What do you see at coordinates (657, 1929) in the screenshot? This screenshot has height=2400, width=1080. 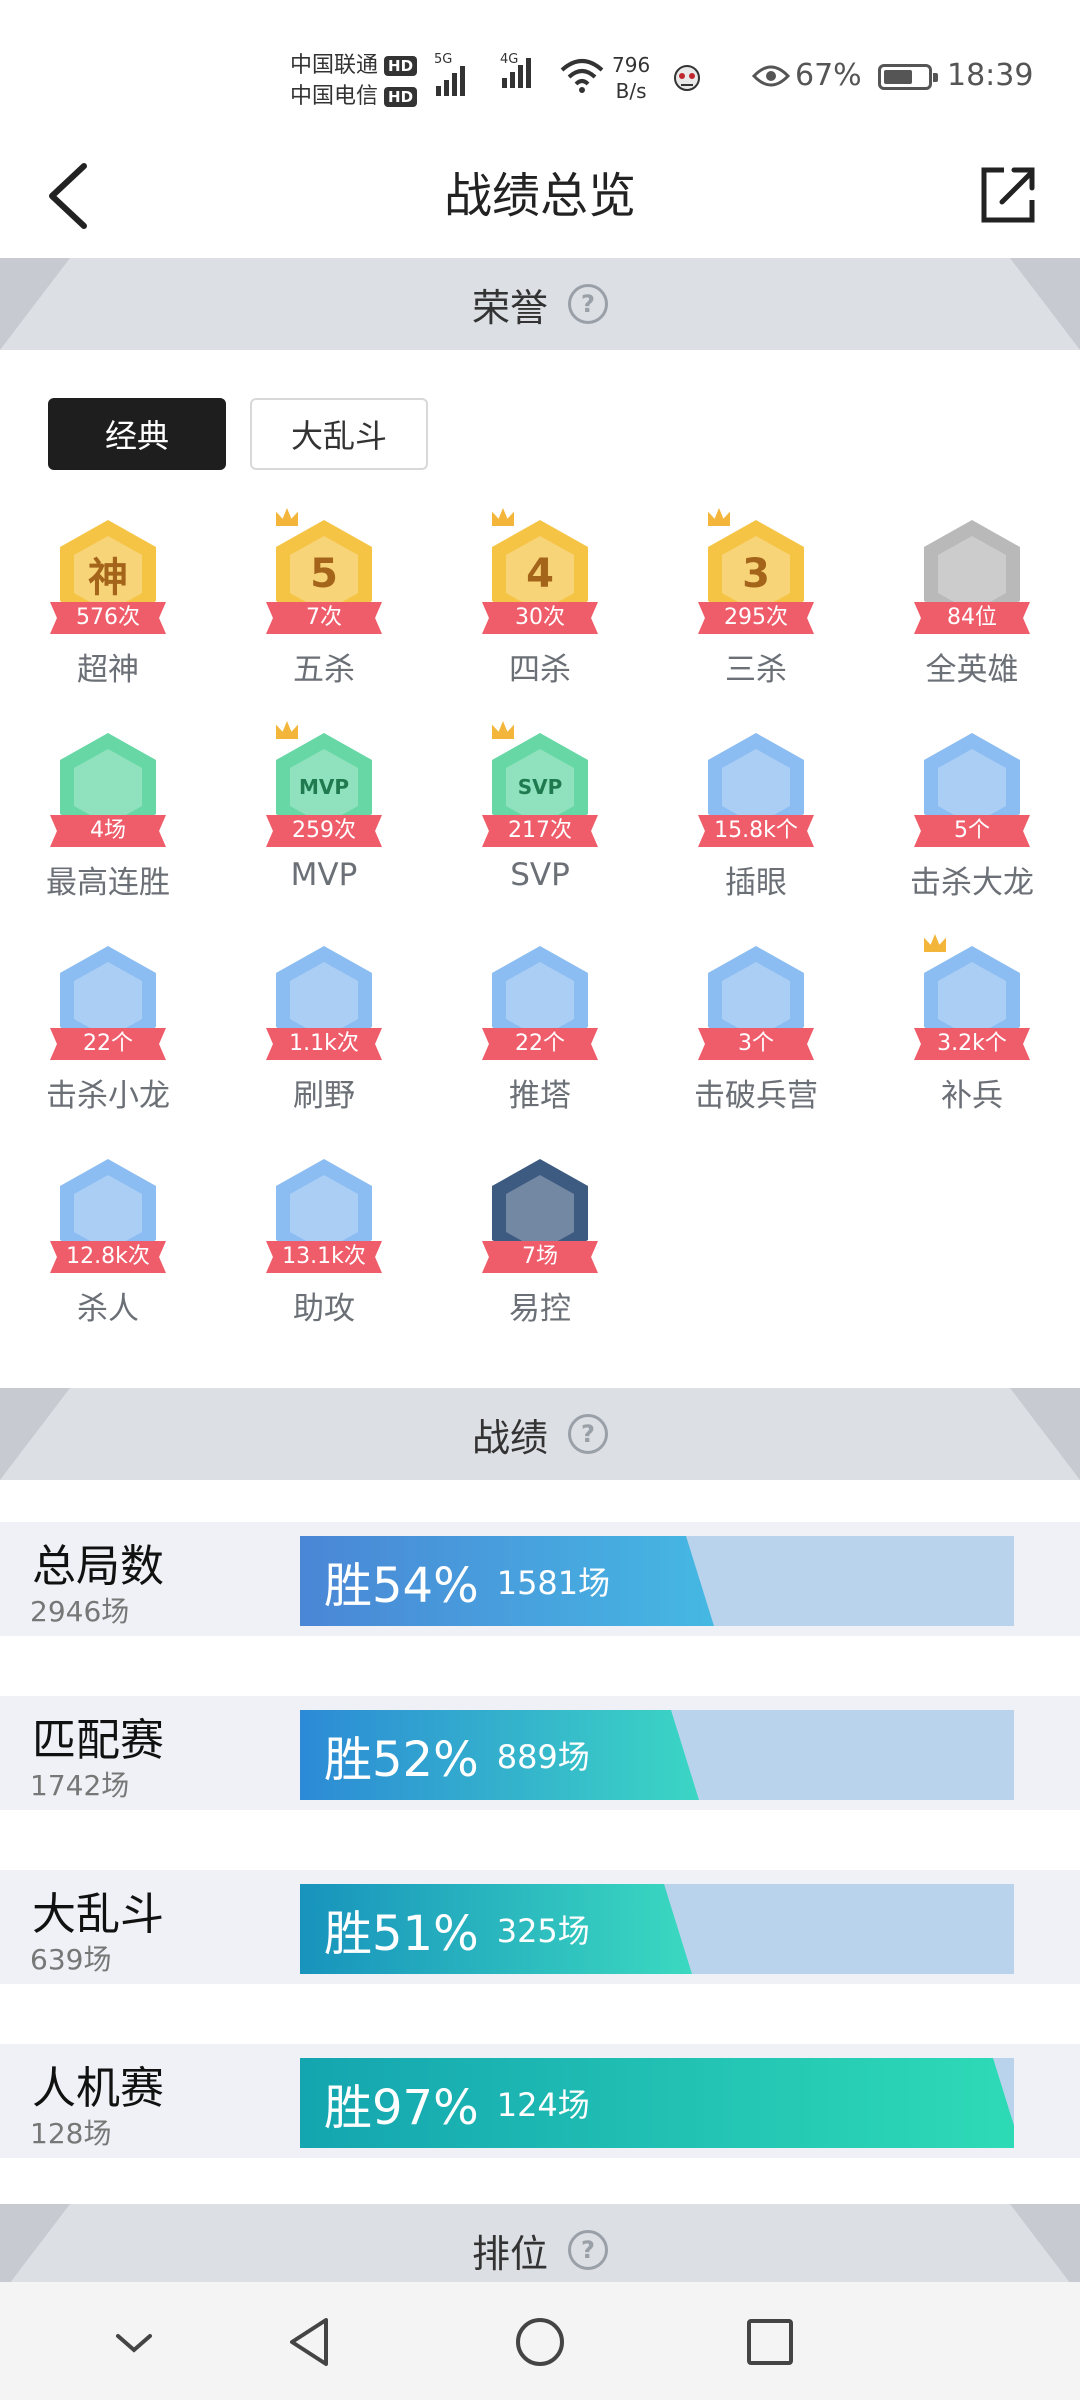 I see `win-rate-bar: 胜51% 325场` at bounding box center [657, 1929].